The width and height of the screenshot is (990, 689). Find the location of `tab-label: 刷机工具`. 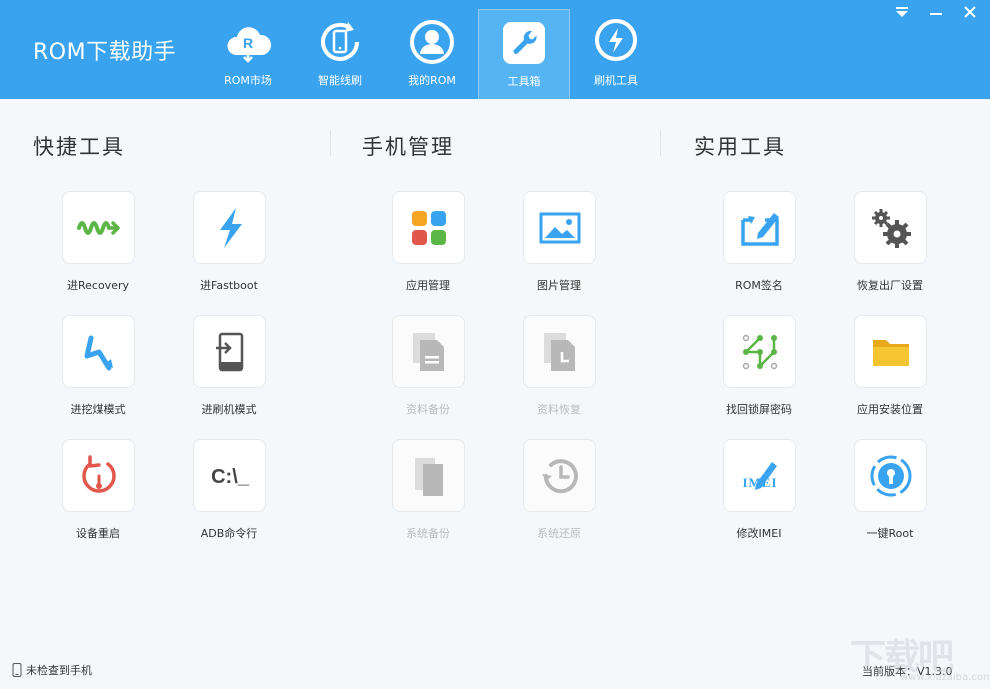

tab-label: 刷机工具 is located at coordinates (616, 80).